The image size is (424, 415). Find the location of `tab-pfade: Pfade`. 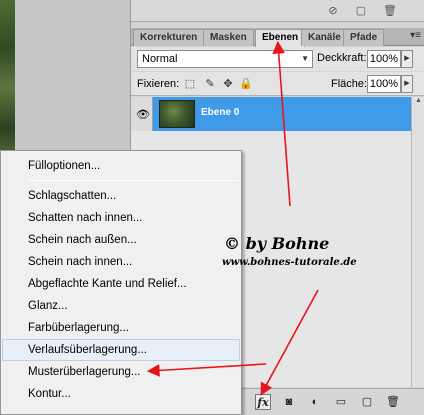

tab-pfade: Pfade is located at coordinates (364, 37).